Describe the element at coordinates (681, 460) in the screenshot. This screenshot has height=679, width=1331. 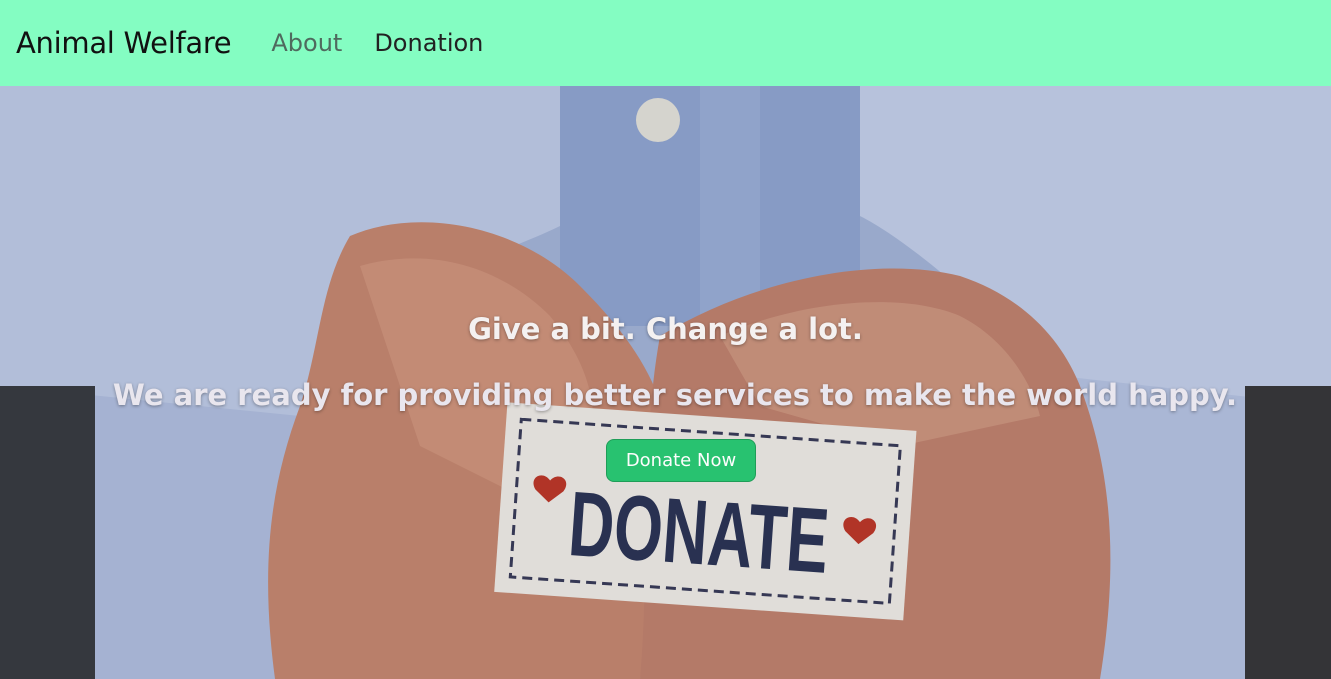
I see `donate-now-button: Donate Now` at that location.